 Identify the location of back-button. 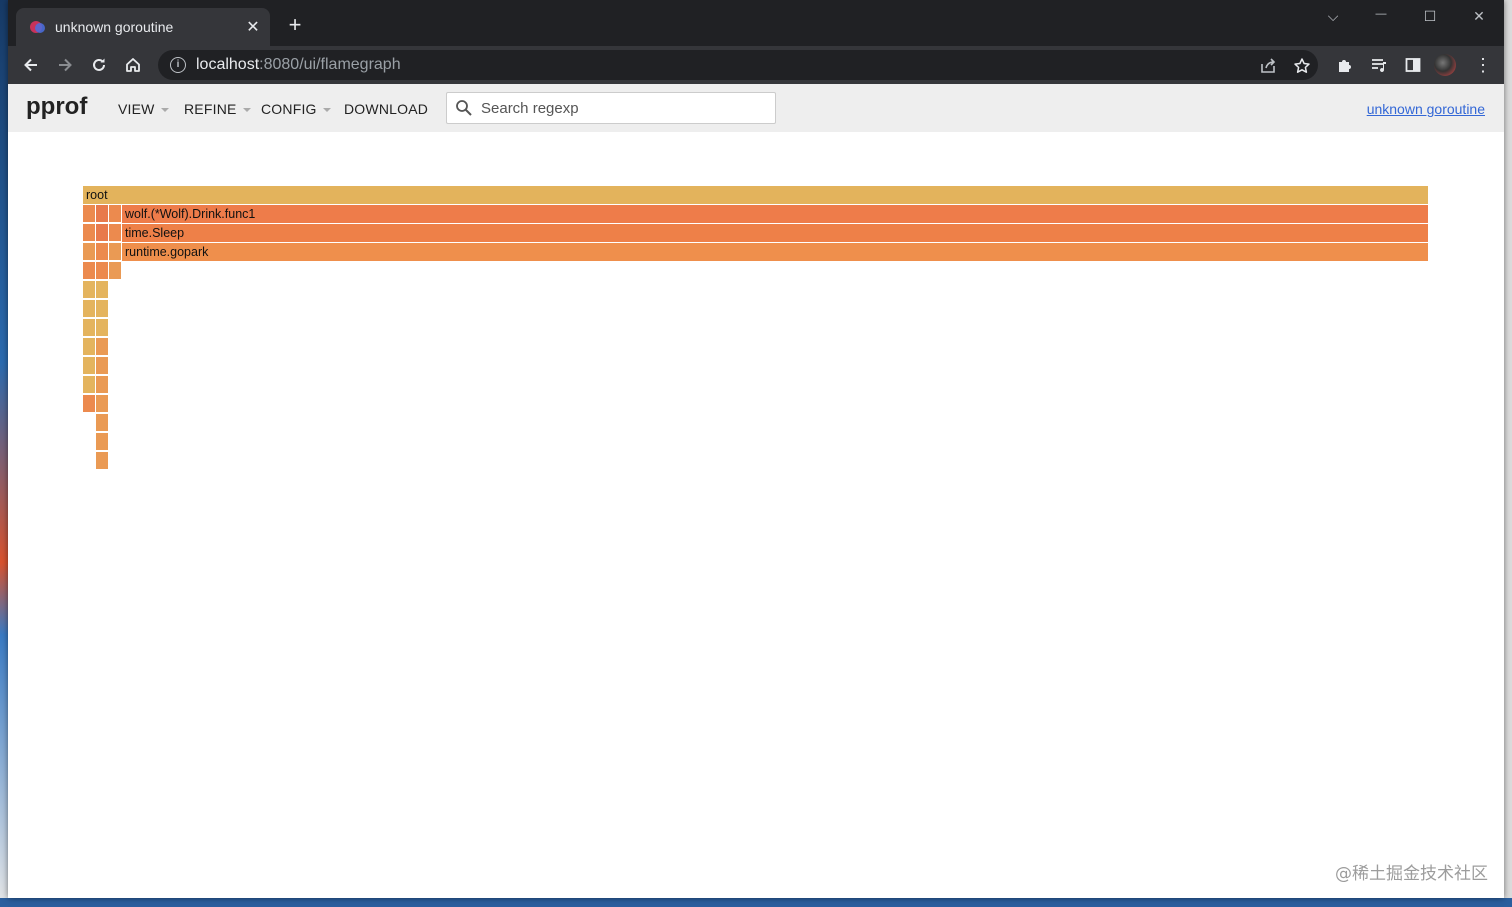
(31, 65).